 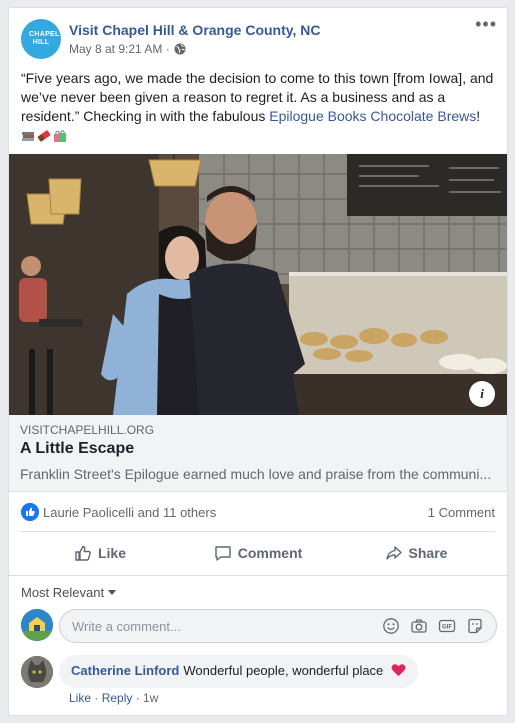 What do you see at coordinates (87, 430) in the screenshot?
I see `link-domain: VISITCHAPELHILL.ORG` at bounding box center [87, 430].